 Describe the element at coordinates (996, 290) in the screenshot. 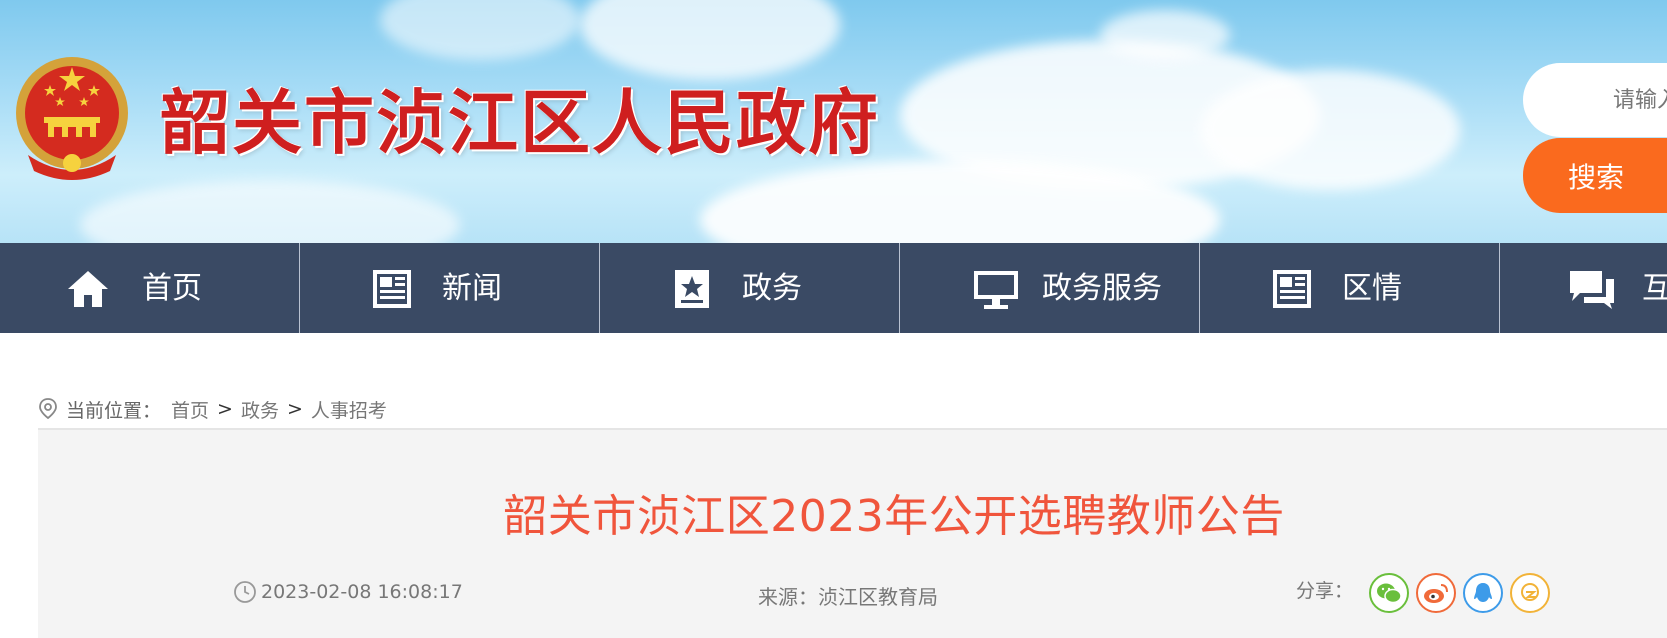

I see `monitor-icon` at that location.